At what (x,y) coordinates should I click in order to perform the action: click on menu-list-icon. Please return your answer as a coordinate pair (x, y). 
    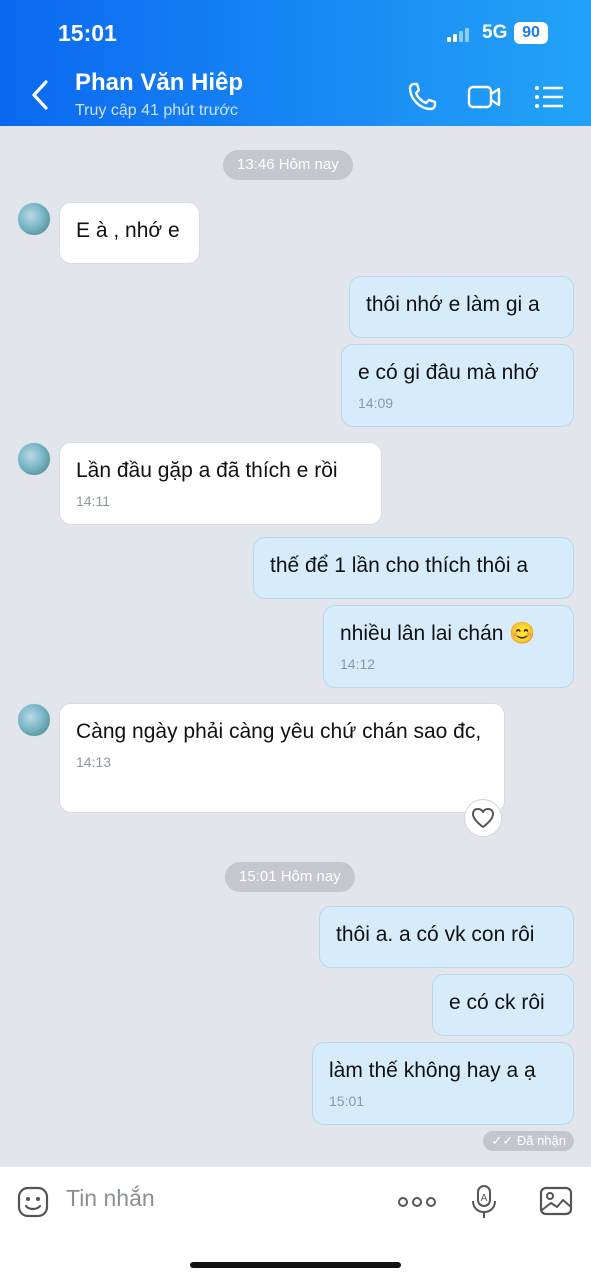
    Looking at the image, I should click on (549, 97).